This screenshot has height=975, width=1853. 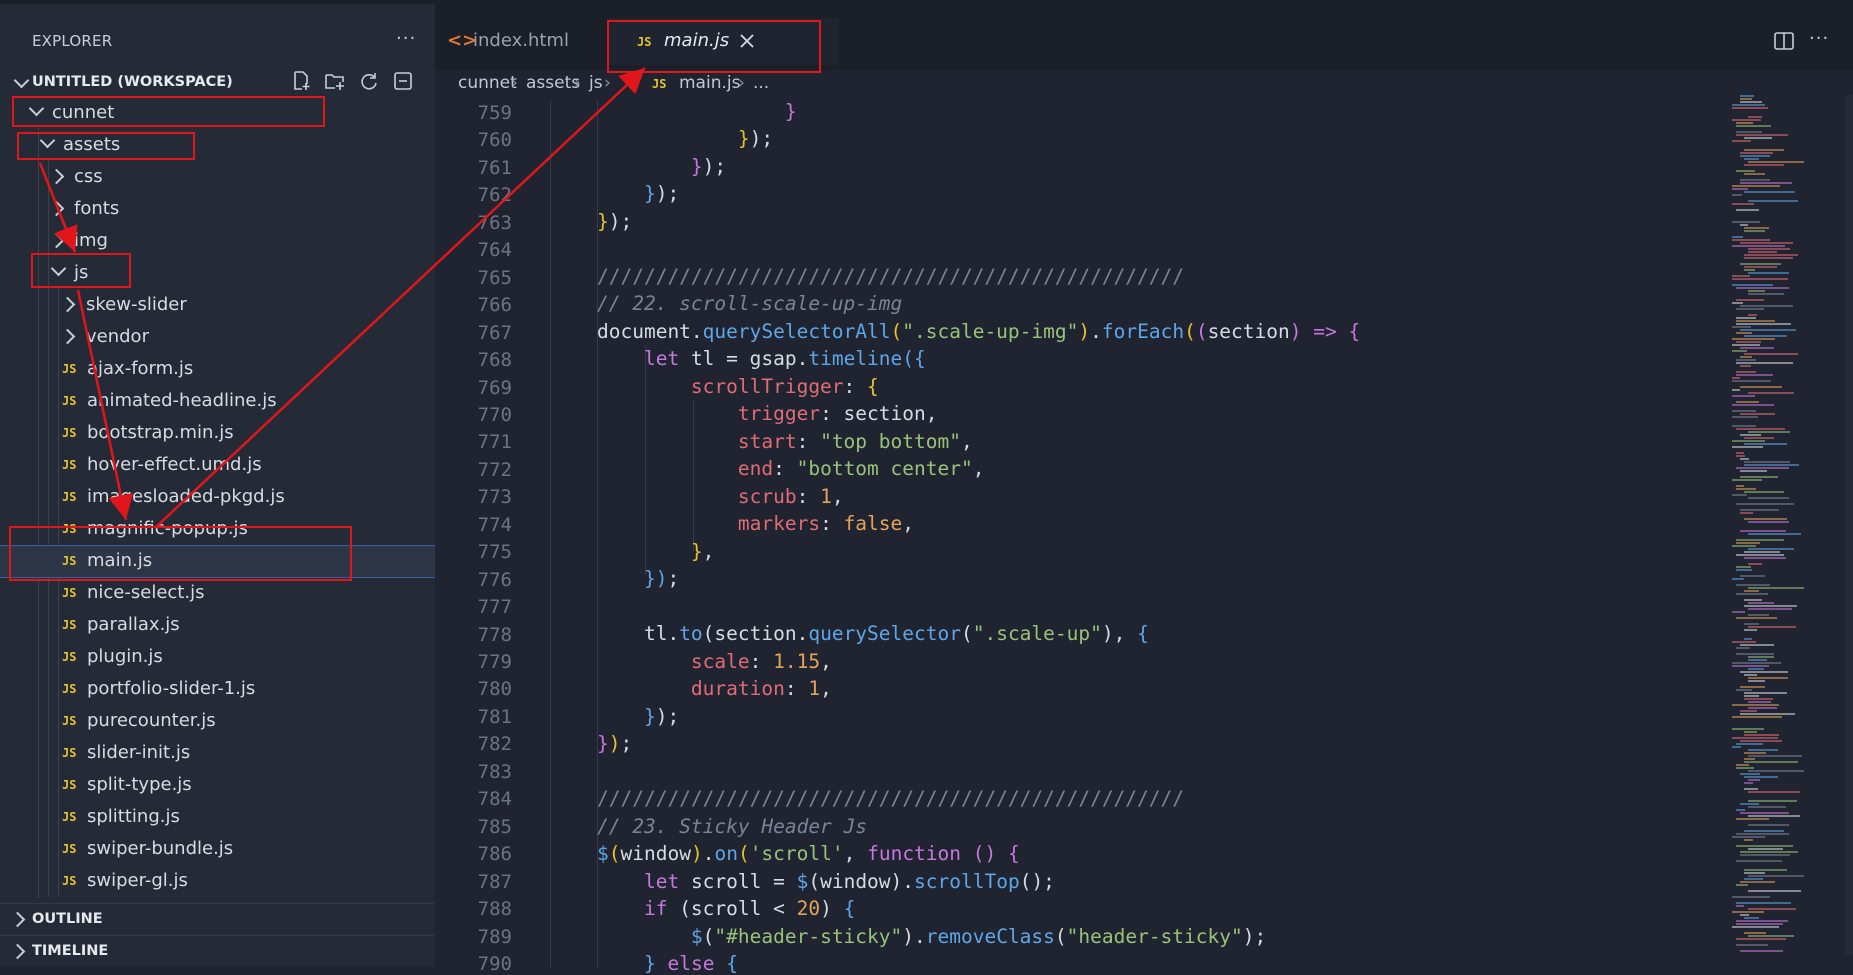 What do you see at coordinates (494, 524) in the screenshot?
I see `line-number: 774` at bounding box center [494, 524].